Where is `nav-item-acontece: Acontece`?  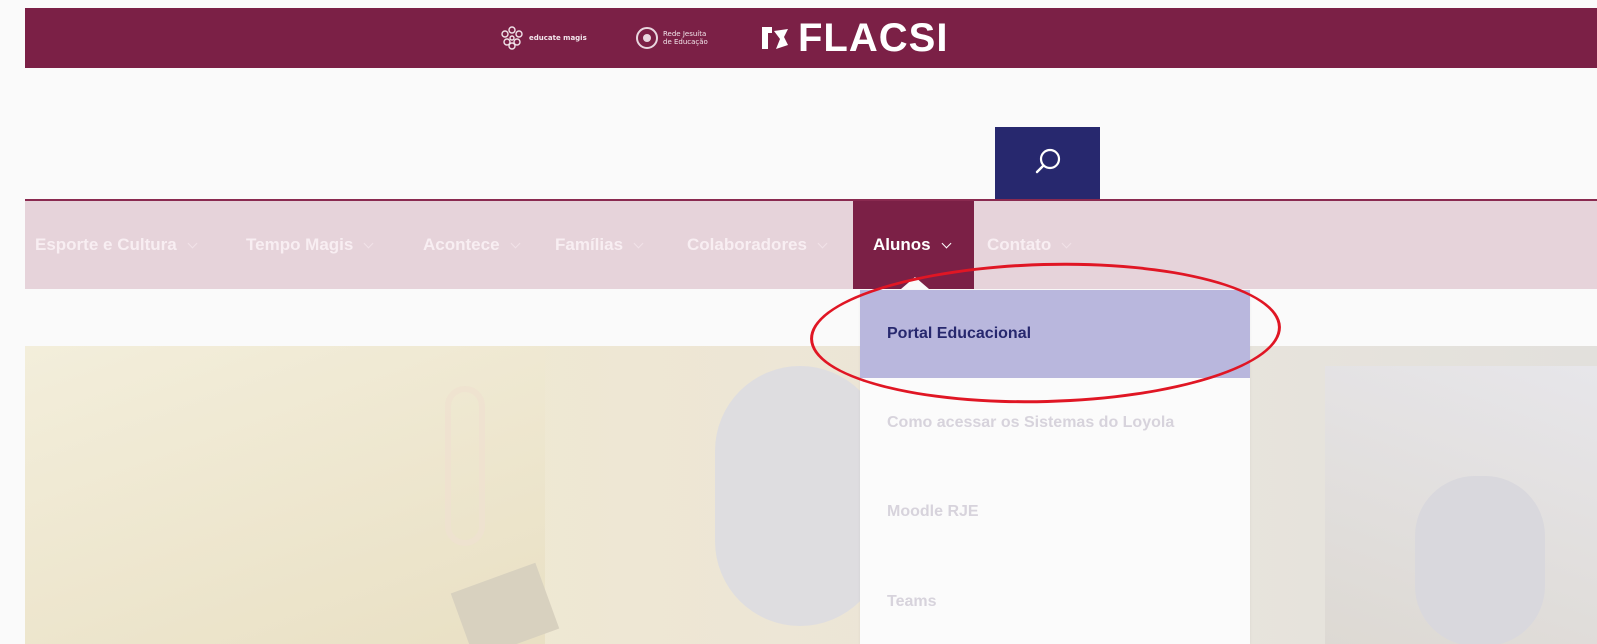 nav-item-acontece: Acontece is located at coordinates (471, 245).